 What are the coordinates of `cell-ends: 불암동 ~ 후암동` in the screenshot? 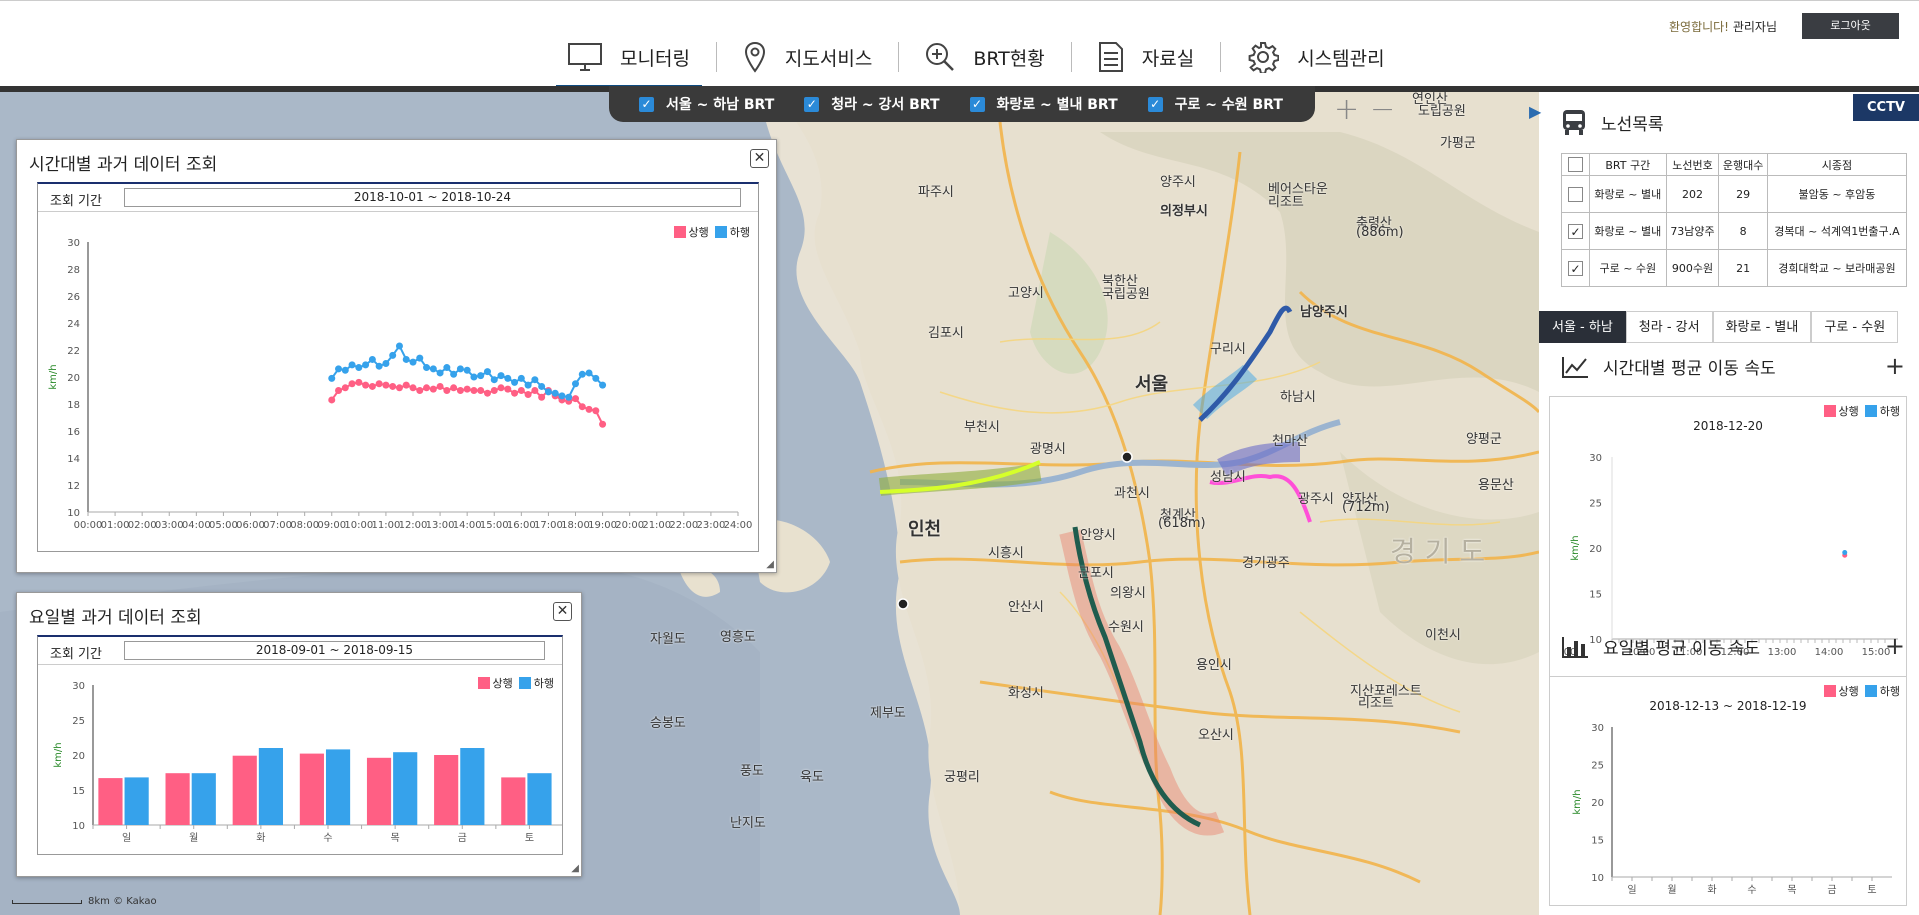 It's located at (1837, 194).